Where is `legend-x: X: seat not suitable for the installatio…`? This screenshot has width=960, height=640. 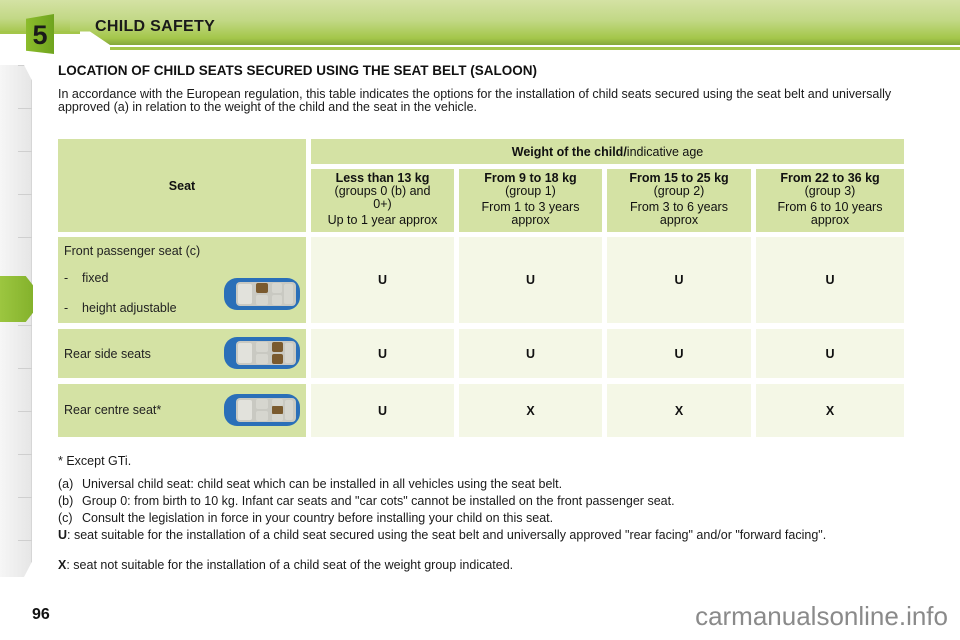 legend-x: X: seat not suitable for the installatio… is located at coordinates (285, 565).